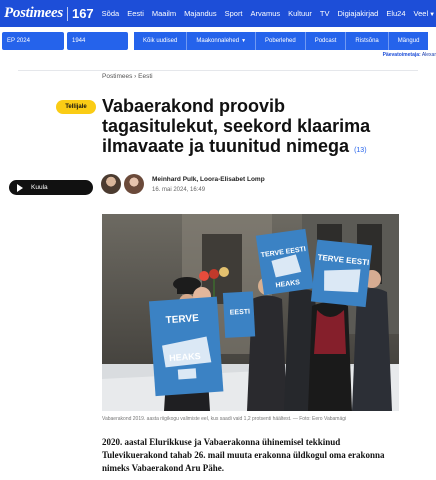 The image size is (436, 480). What do you see at coordinates (367, 40) in the screenshot?
I see `tab-ristsona: Ristsõna` at bounding box center [367, 40].